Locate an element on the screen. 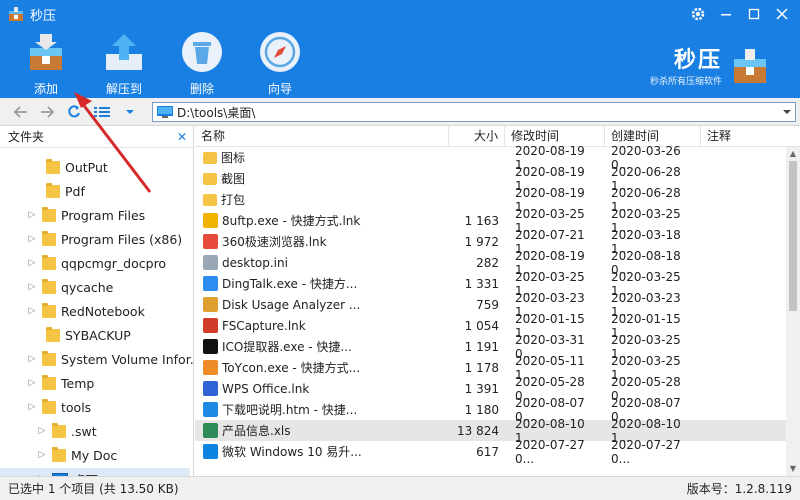  file-list-header: 名称 大小 修改时间 创建时间 注释 is located at coordinates (497, 136).